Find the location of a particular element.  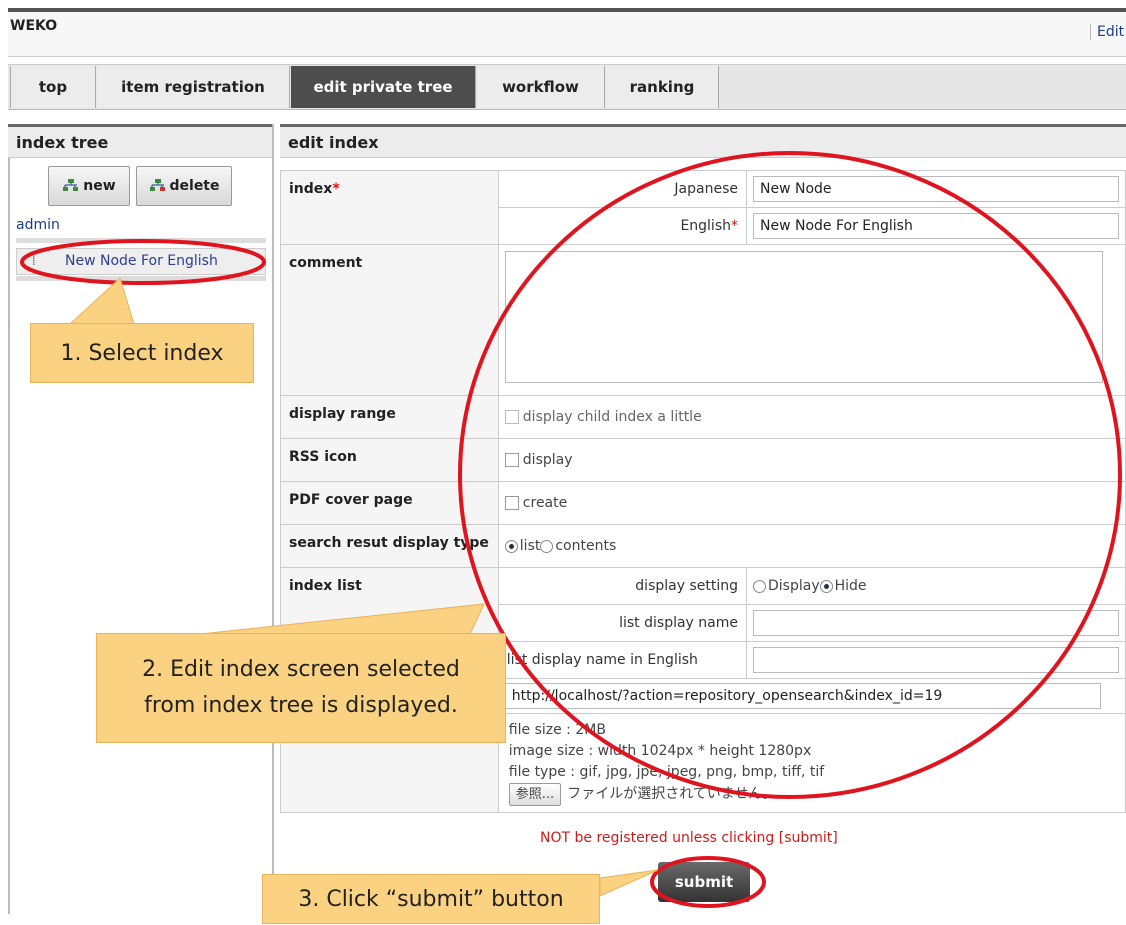

highlight-ellipse-submit is located at coordinates (708, 882).